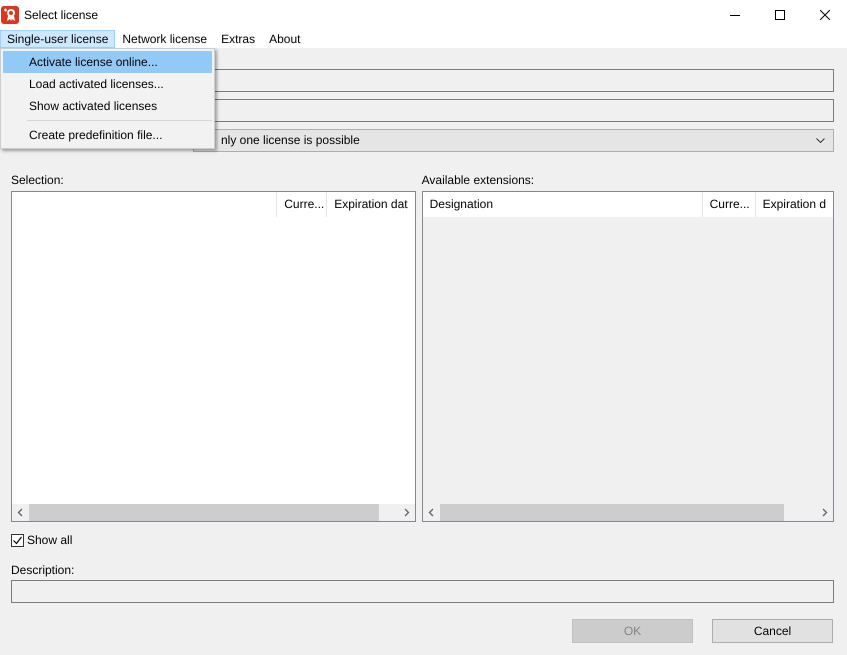 The image size is (847, 655). What do you see at coordinates (794, 204) in the screenshot?
I see `column-header: Expiration d` at bounding box center [794, 204].